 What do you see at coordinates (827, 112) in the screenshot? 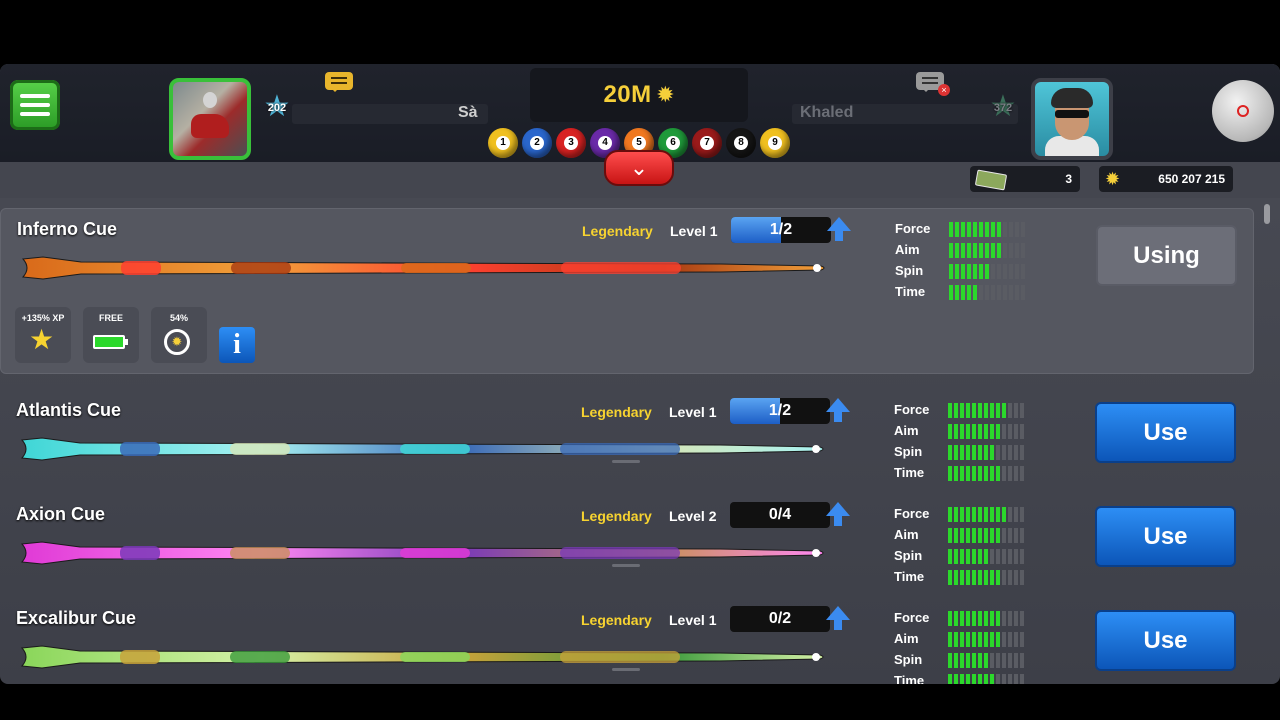
I see `player2-name: Khaled` at bounding box center [827, 112].